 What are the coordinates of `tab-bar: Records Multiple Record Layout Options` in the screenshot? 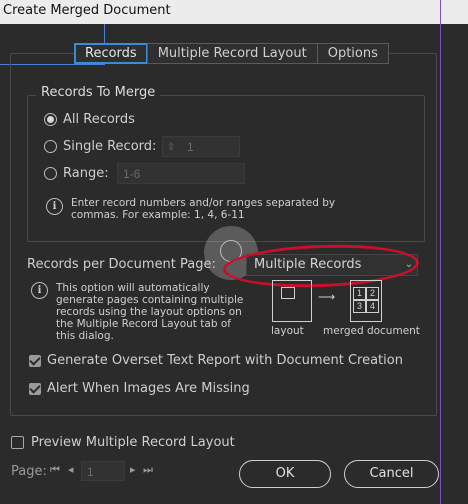 It's located at (231, 53).